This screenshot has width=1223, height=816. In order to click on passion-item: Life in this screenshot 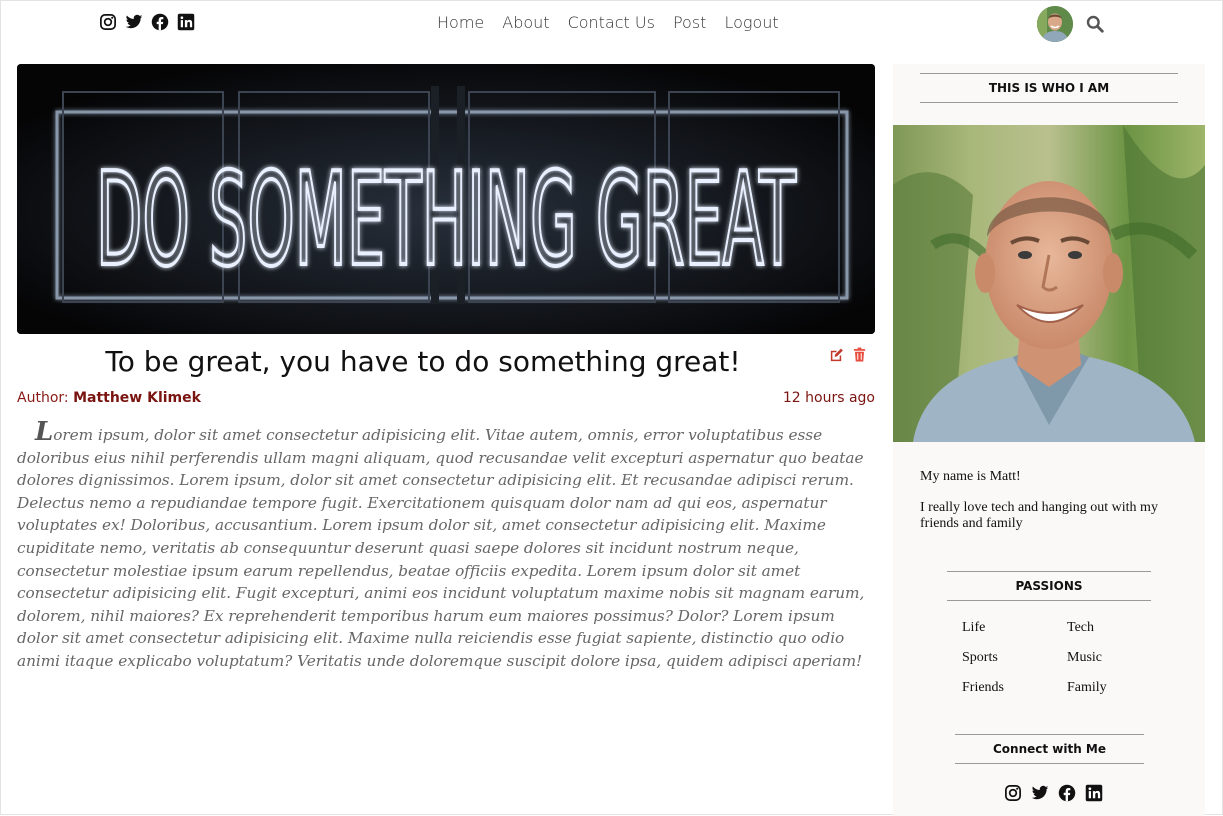, I will do `click(1014, 628)`.